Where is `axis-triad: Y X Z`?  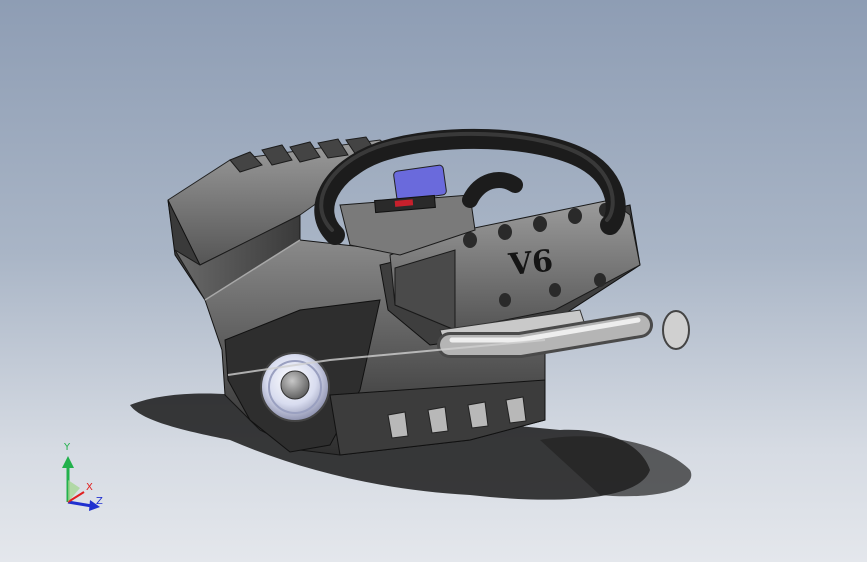 axis-triad: Y X Z is located at coordinates (82, 480).